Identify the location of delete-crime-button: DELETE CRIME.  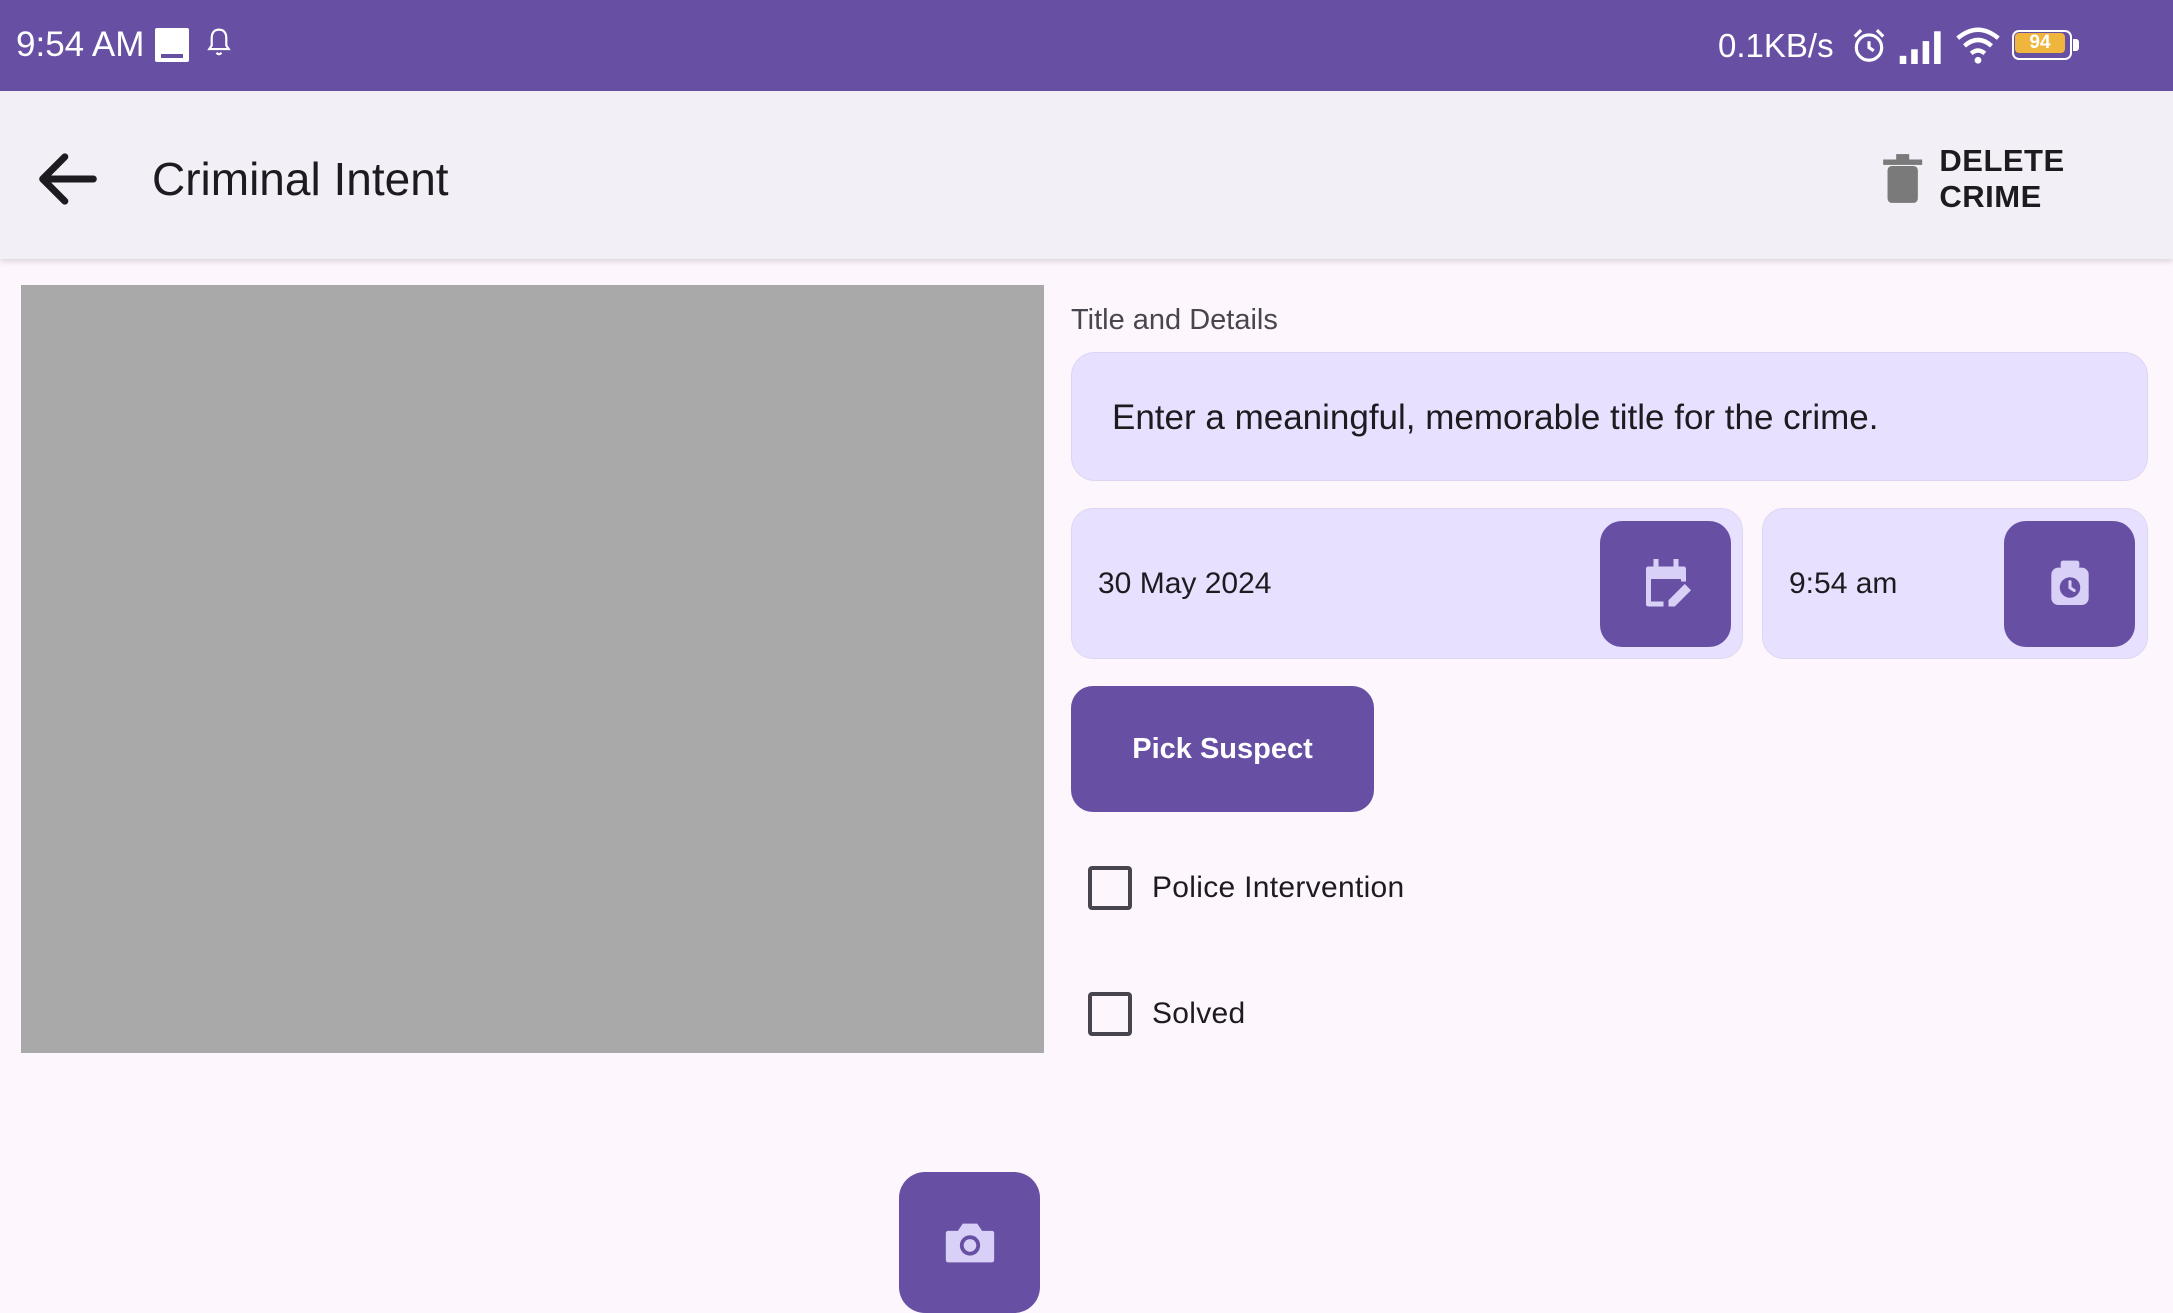
(2026, 179).